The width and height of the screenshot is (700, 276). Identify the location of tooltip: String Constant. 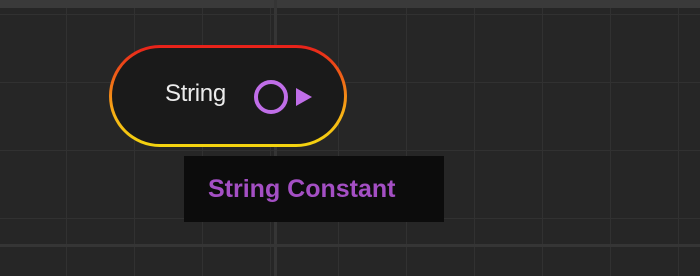
(314, 189).